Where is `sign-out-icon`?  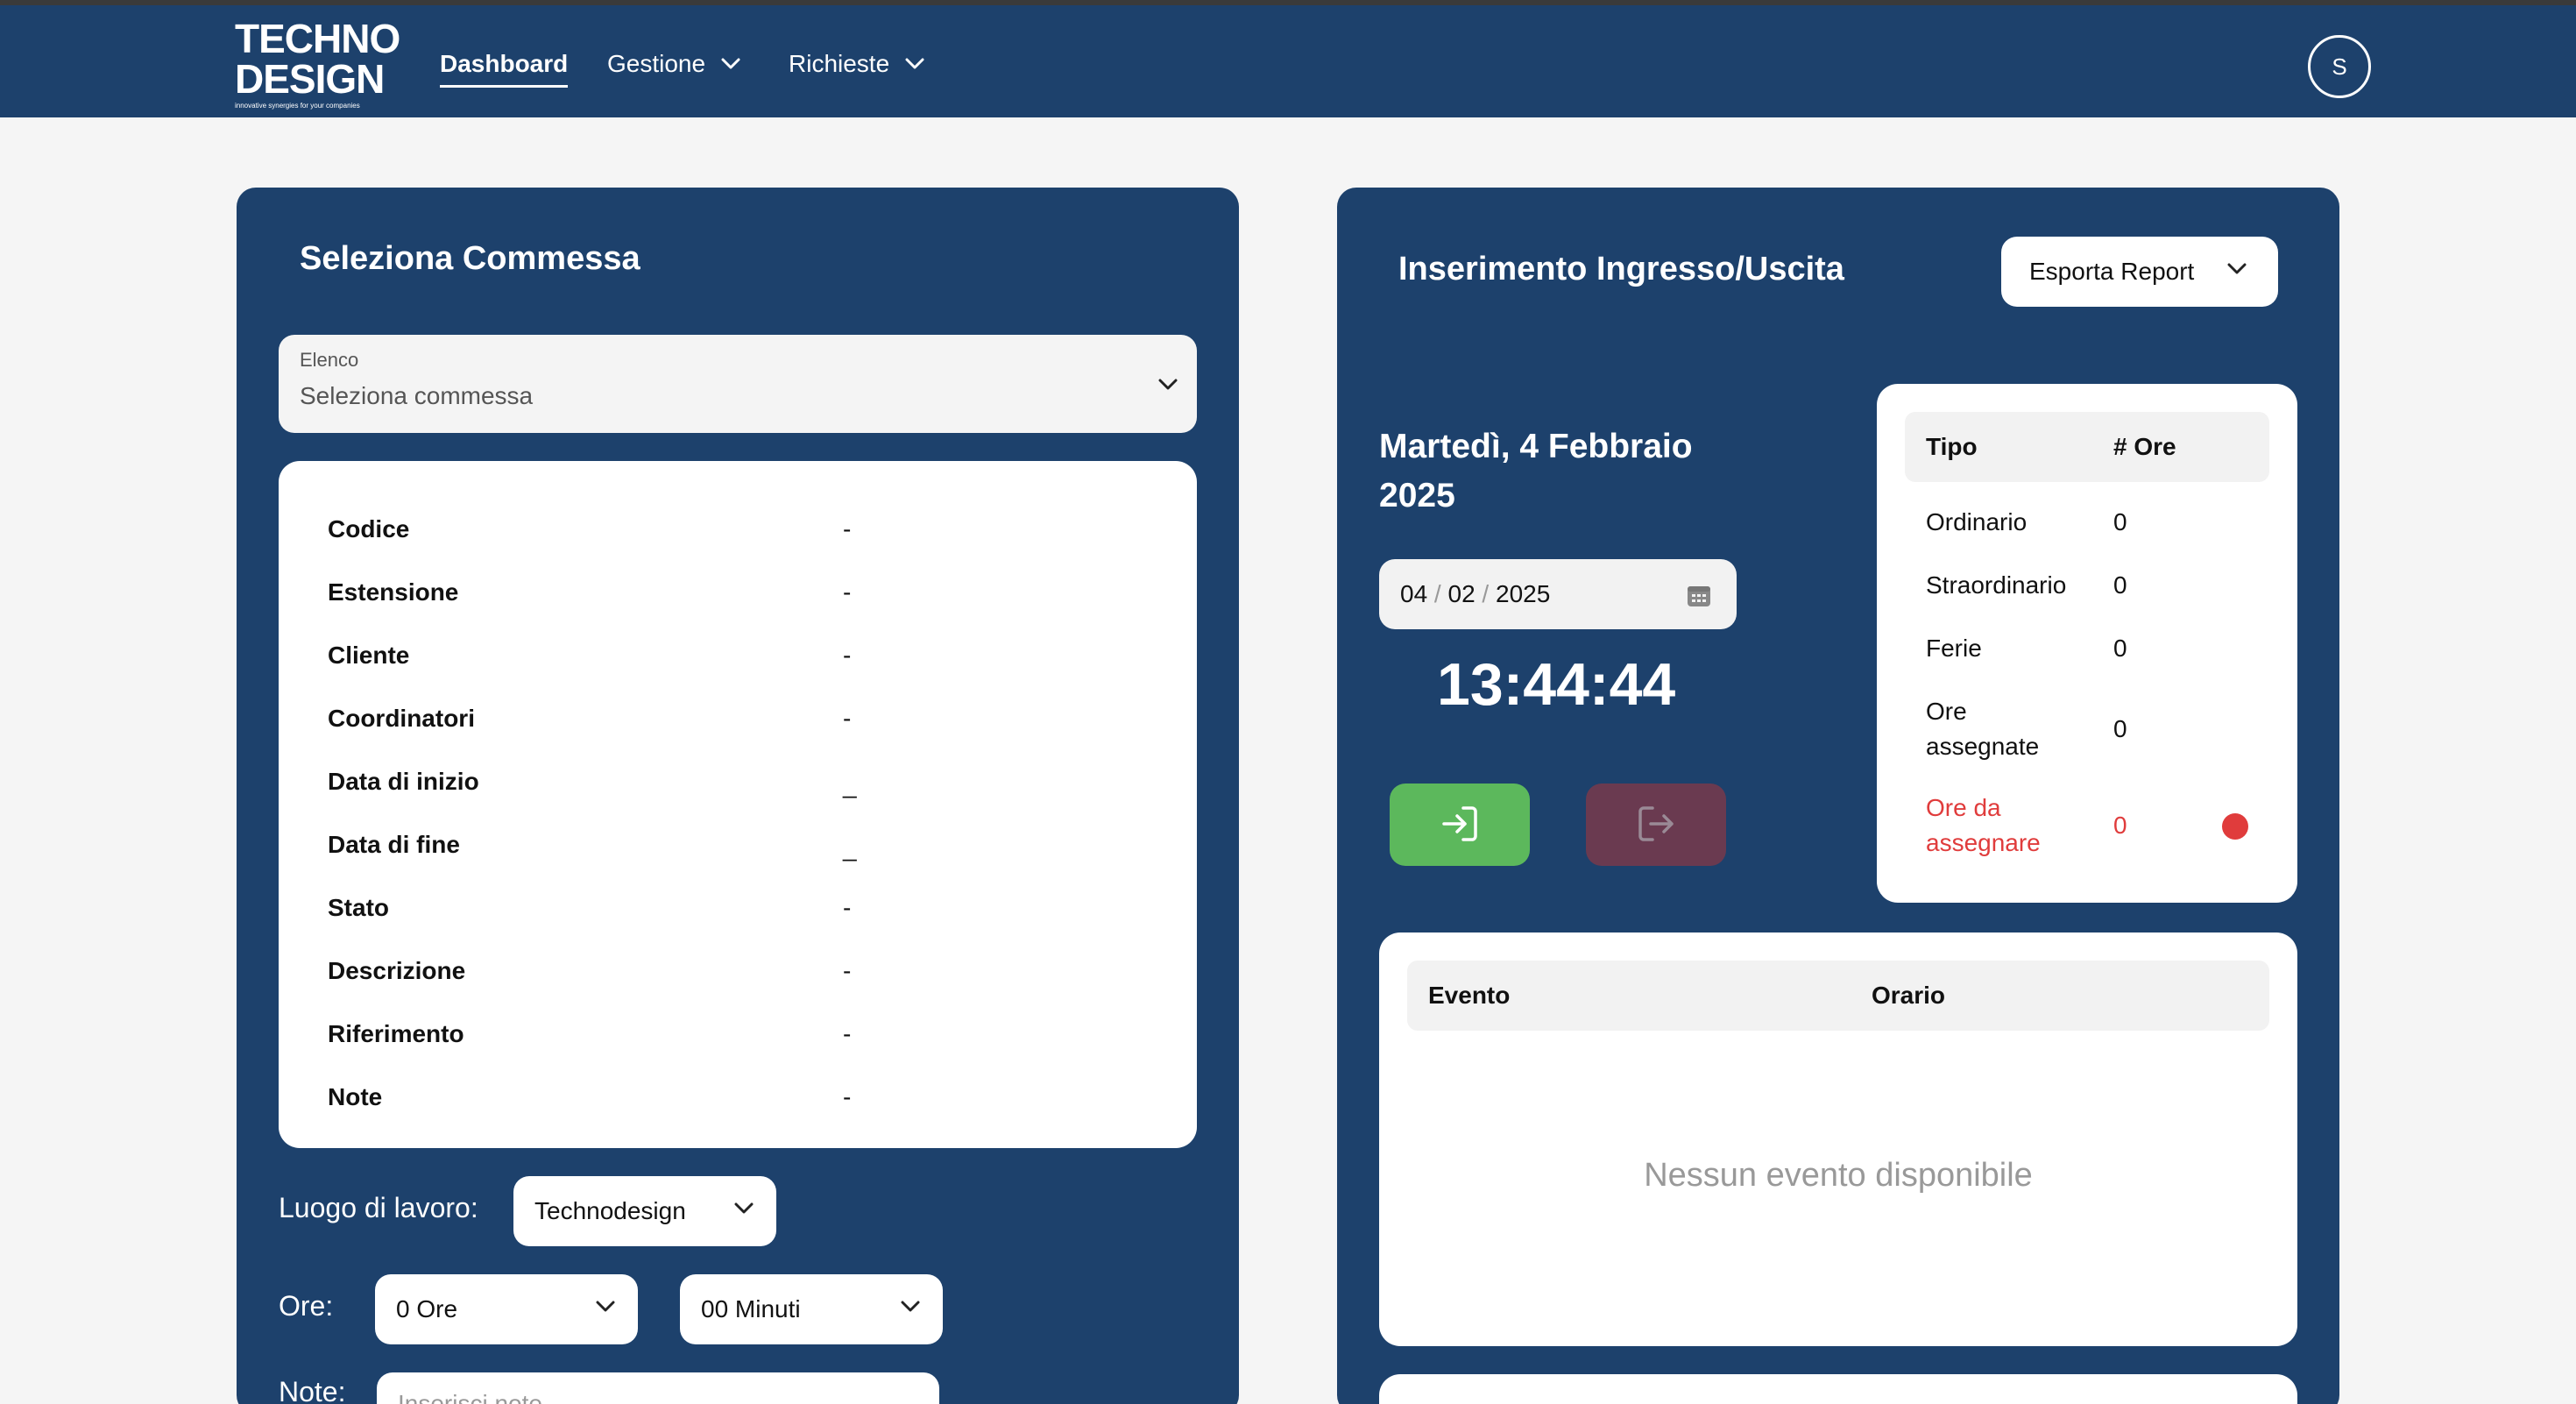 sign-out-icon is located at coordinates (1656, 823).